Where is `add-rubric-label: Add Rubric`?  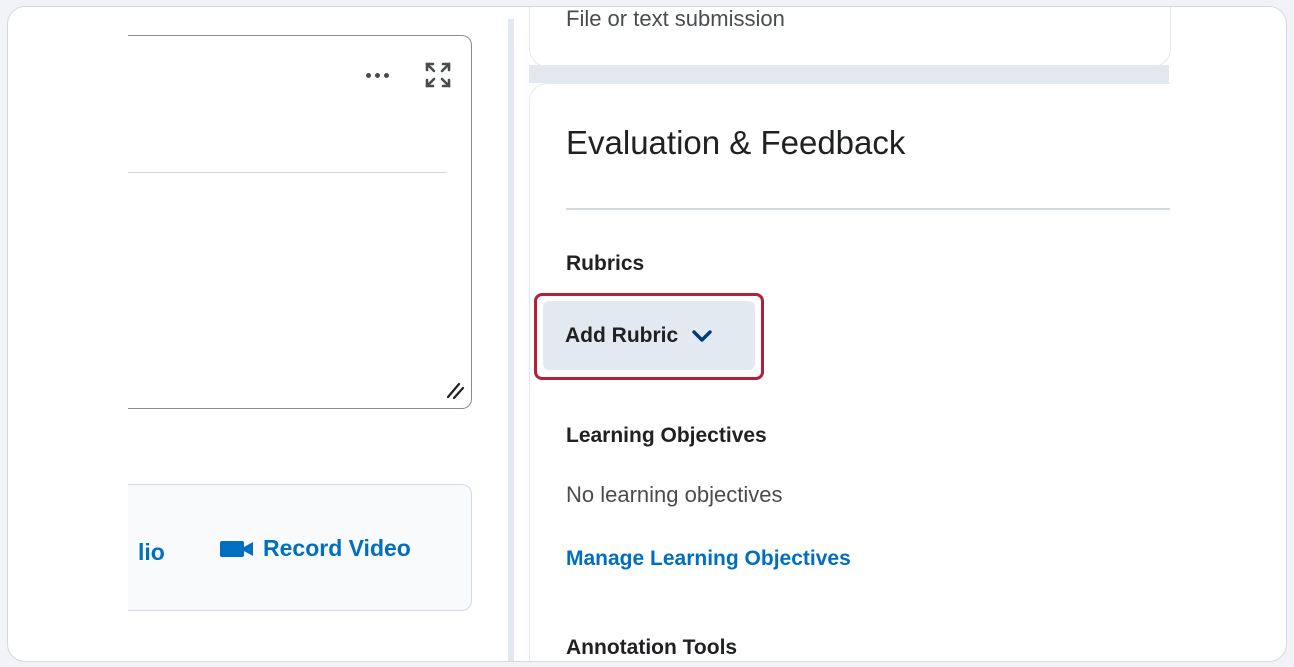
add-rubric-label: Add Rubric is located at coordinates (622, 335).